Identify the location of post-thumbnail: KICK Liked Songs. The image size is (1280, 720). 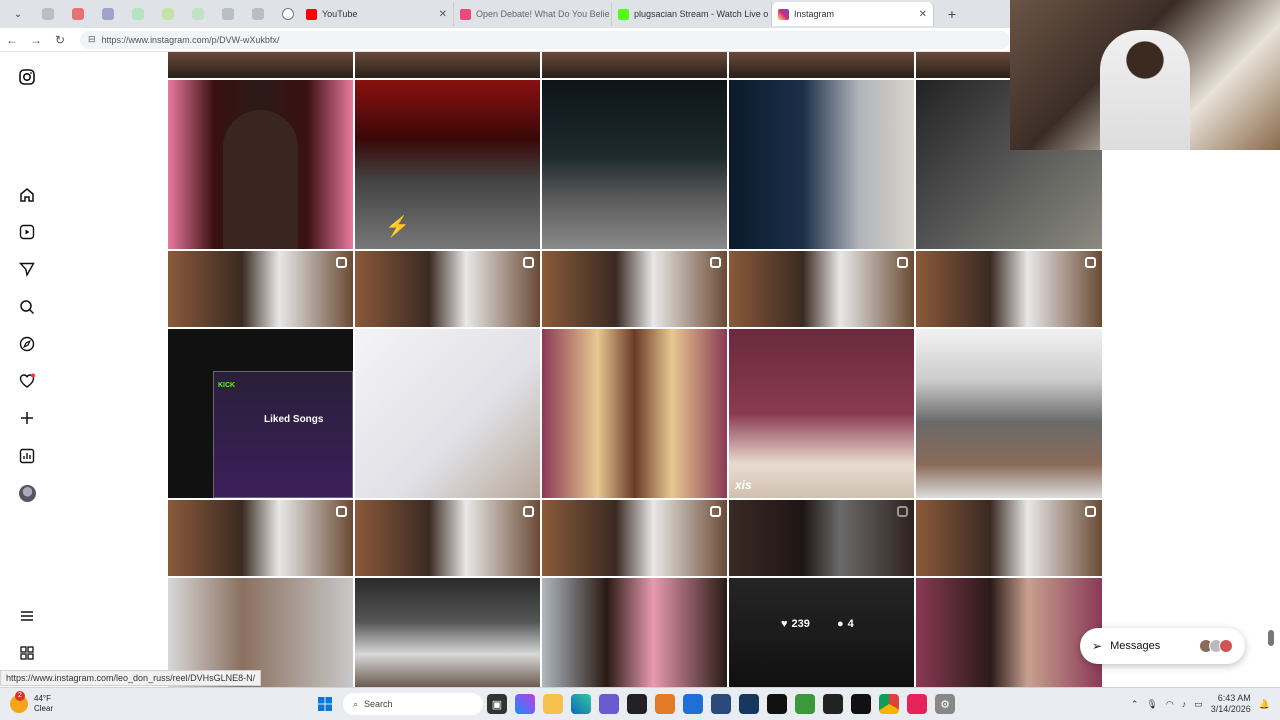
(260, 413).